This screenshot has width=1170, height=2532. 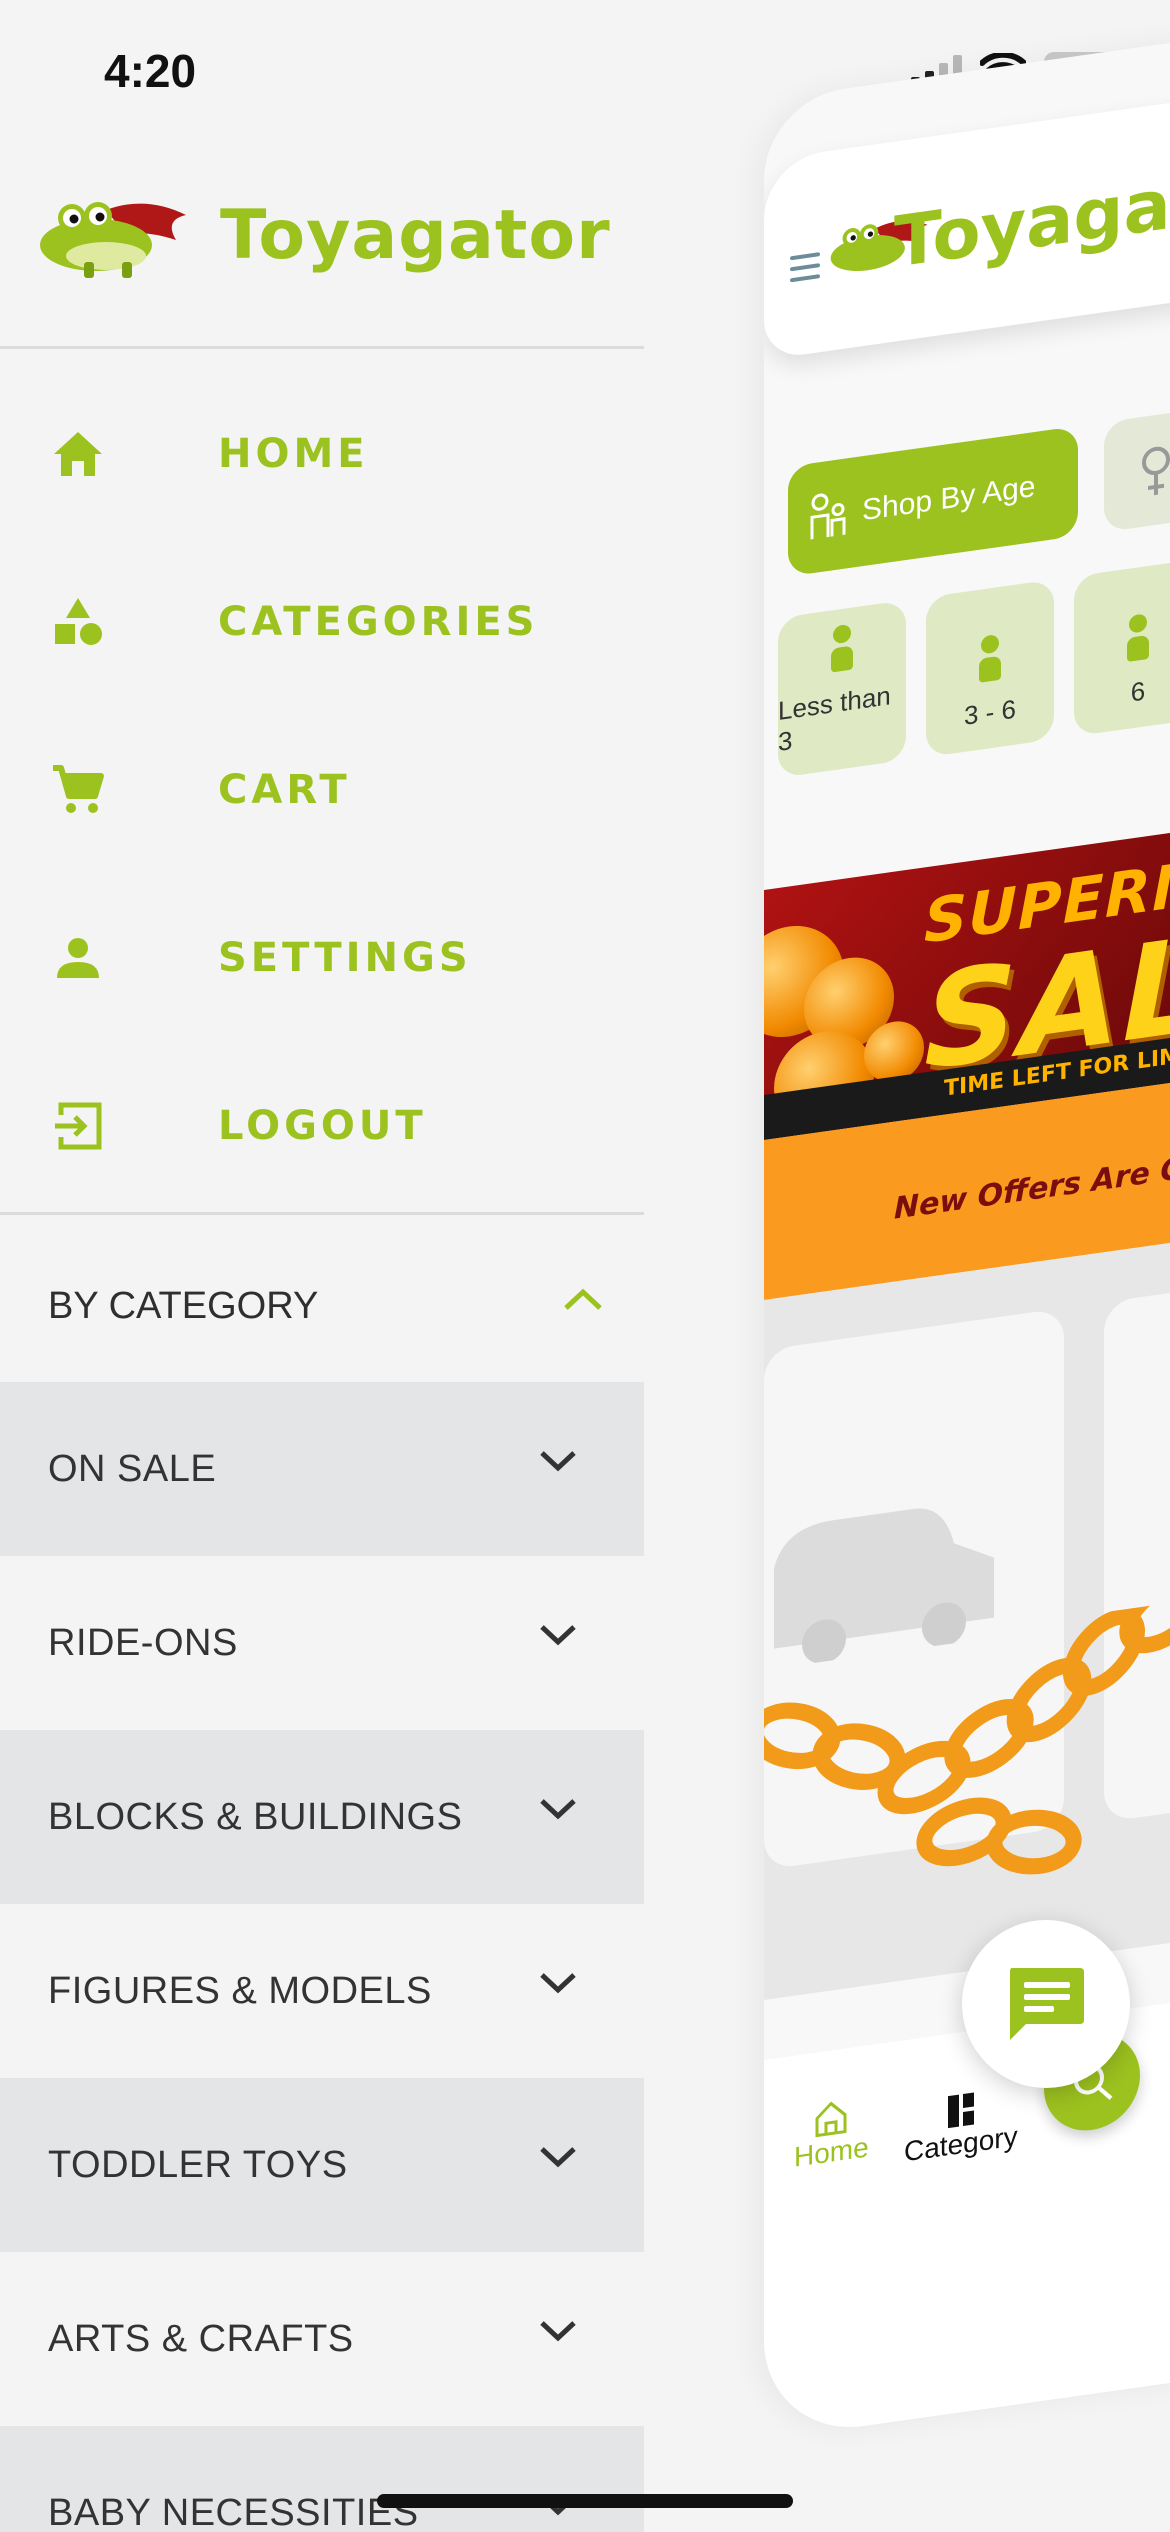 I want to click on category-item-arts-crafts: ARTS & CRAFTS, so click(x=322, y=2339).